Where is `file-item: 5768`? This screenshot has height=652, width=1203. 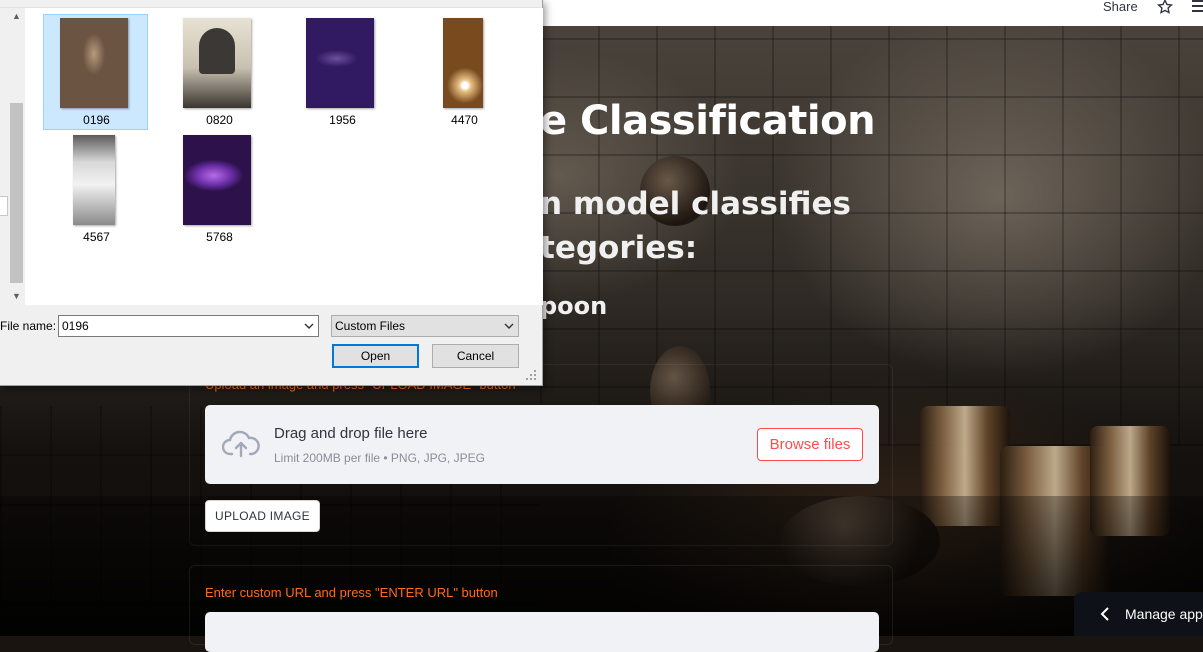
file-item: 5768 is located at coordinates (218, 189).